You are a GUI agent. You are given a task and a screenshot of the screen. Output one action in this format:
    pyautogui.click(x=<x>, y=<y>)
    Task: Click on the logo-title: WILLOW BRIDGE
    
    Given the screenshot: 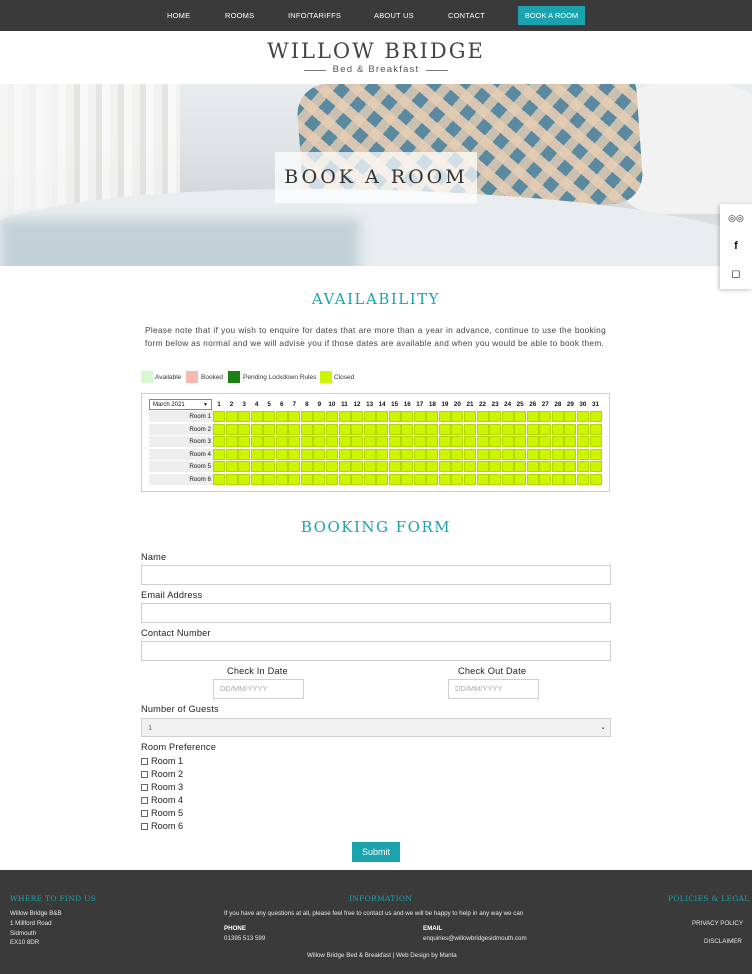 What is the action you would take?
    pyautogui.click(x=376, y=51)
    